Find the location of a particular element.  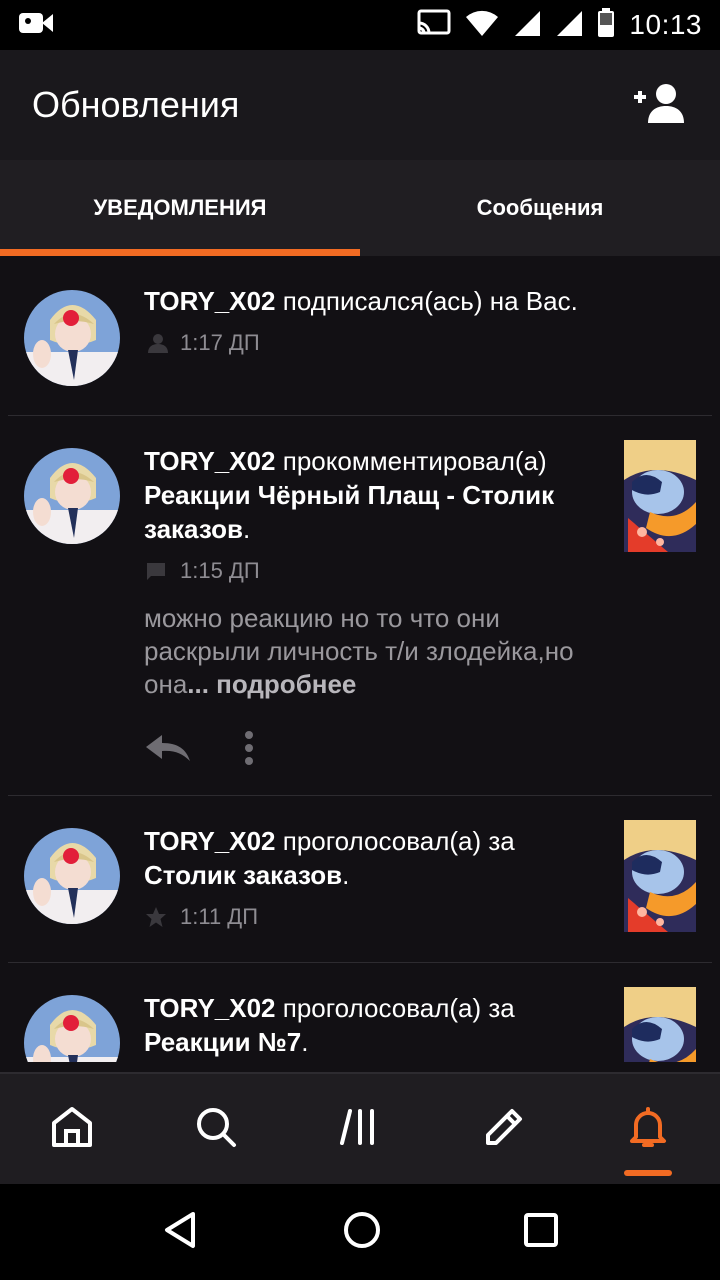

page-title: Обновления is located at coordinates (136, 104).